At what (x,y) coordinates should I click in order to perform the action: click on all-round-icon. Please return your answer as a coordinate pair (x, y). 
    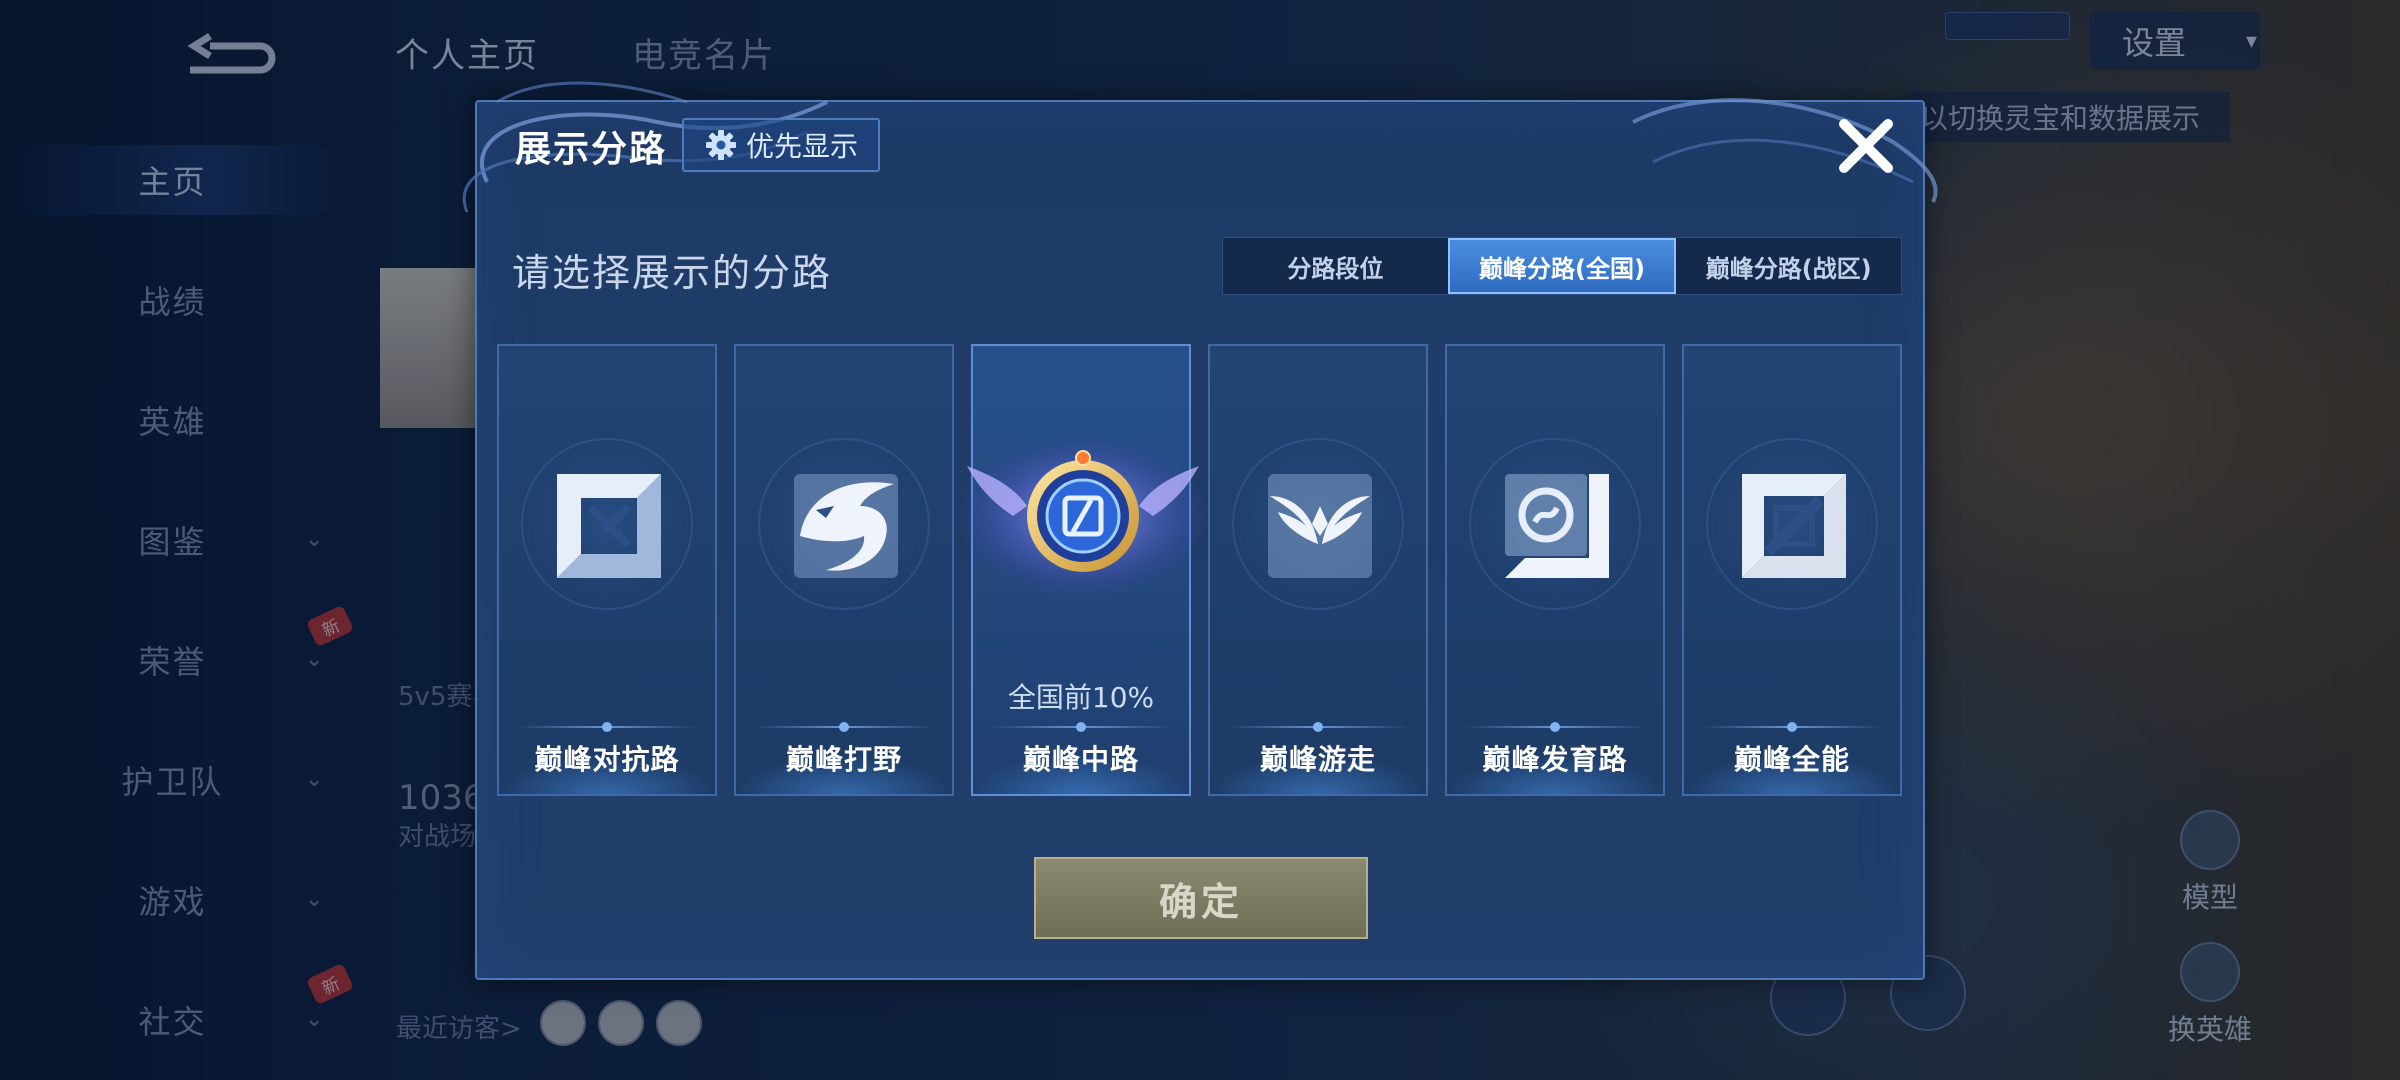
    Looking at the image, I should click on (1794, 526).